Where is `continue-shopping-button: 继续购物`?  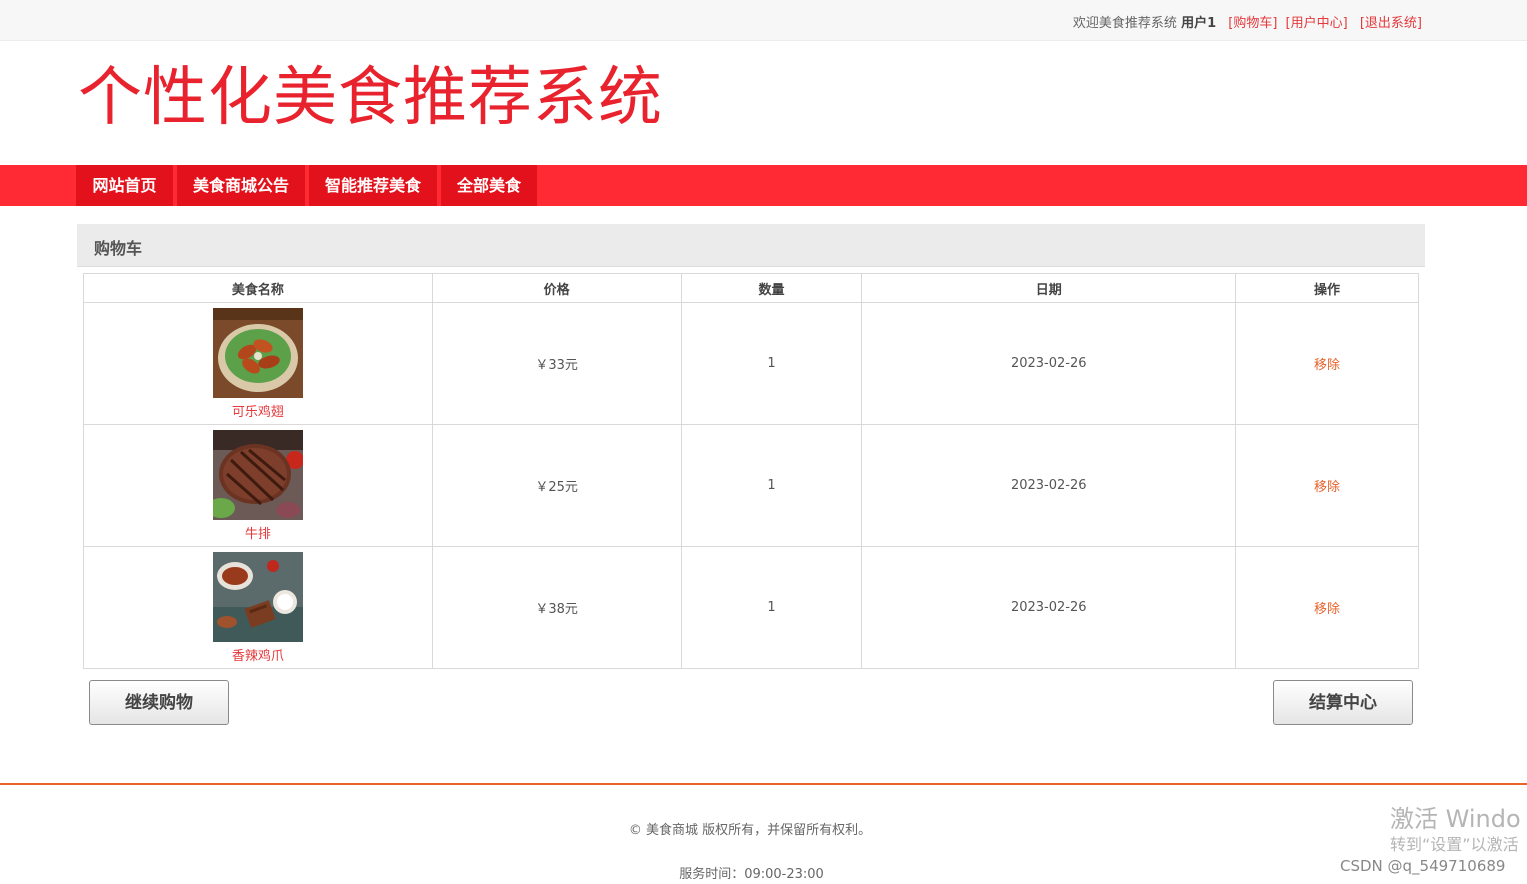 continue-shopping-button: 继续购物 is located at coordinates (159, 702).